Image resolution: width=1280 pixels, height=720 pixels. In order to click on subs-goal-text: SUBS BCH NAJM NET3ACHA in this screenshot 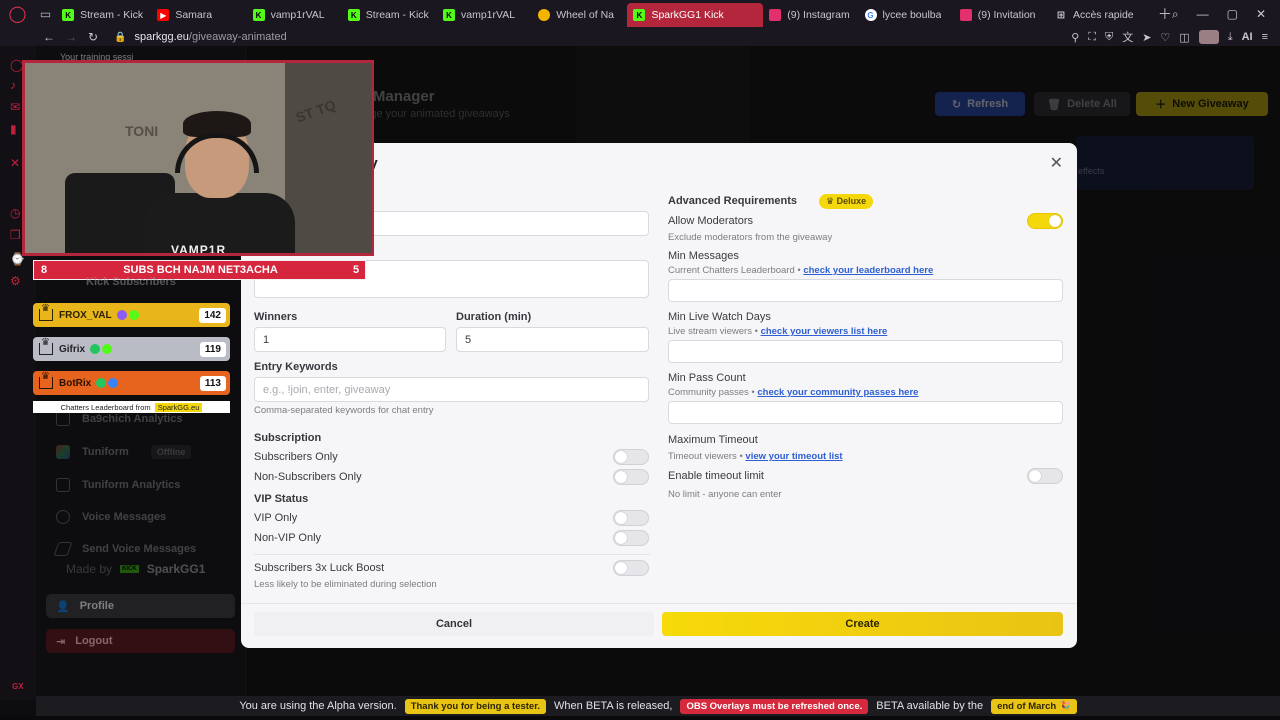, I will do `click(200, 270)`.